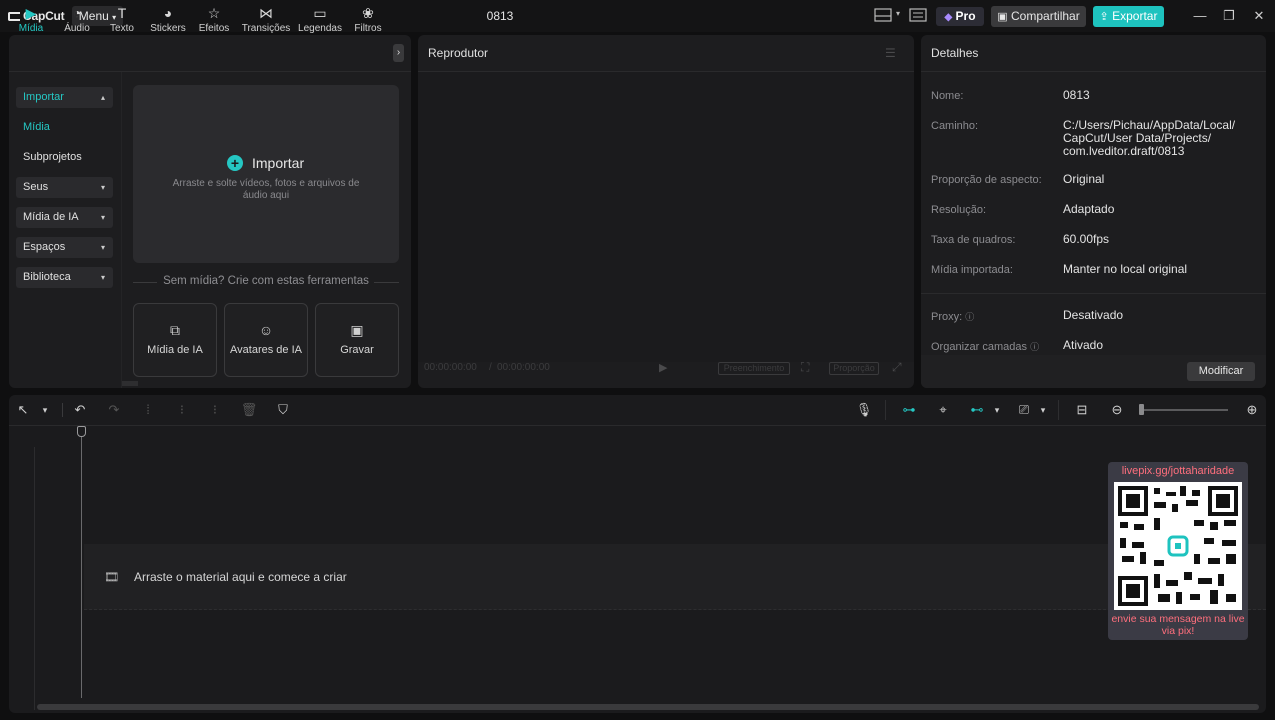  What do you see at coordinates (1184, 410) in the screenshot?
I see `zoom-slider` at bounding box center [1184, 410].